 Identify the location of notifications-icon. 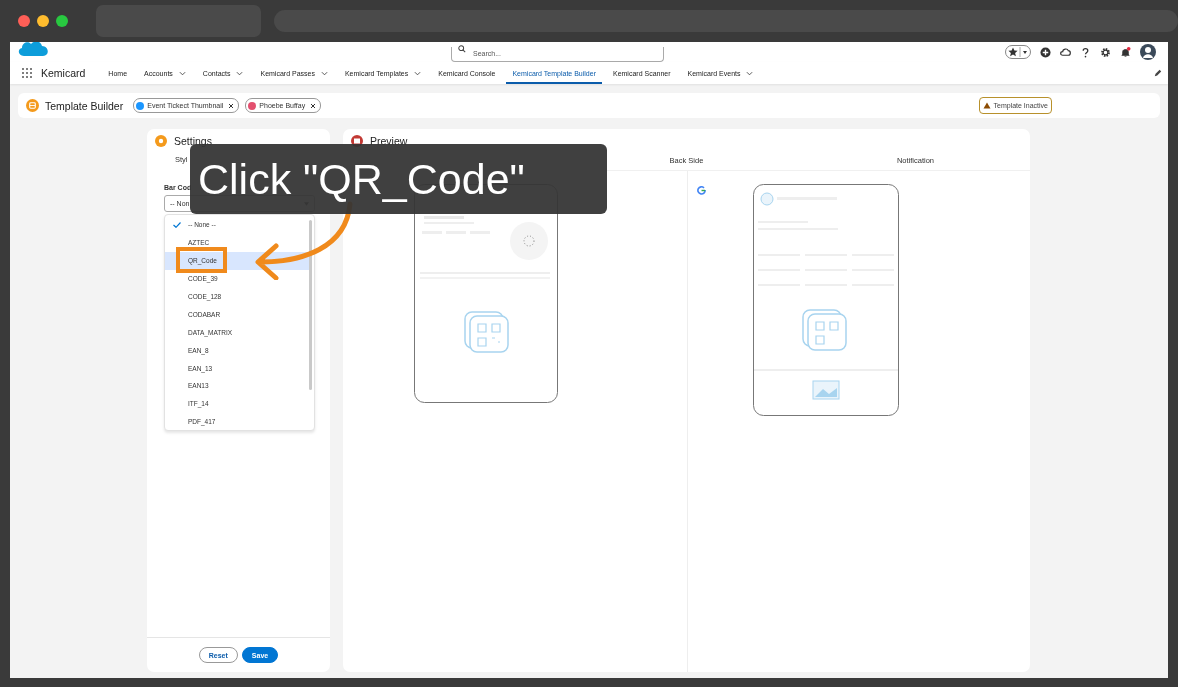
(1125, 52).